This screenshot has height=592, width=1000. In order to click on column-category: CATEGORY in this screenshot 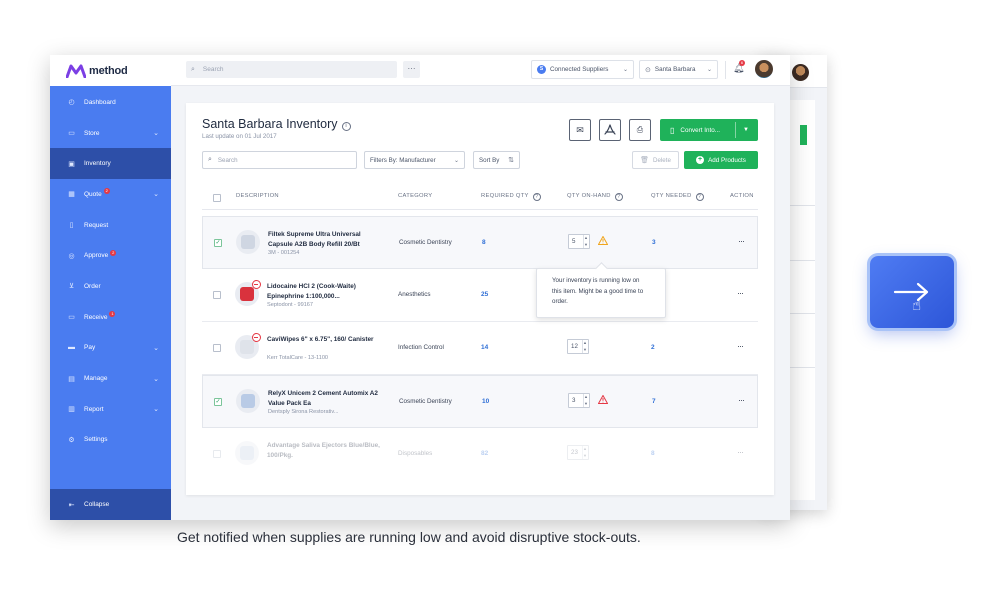, I will do `click(415, 196)`.